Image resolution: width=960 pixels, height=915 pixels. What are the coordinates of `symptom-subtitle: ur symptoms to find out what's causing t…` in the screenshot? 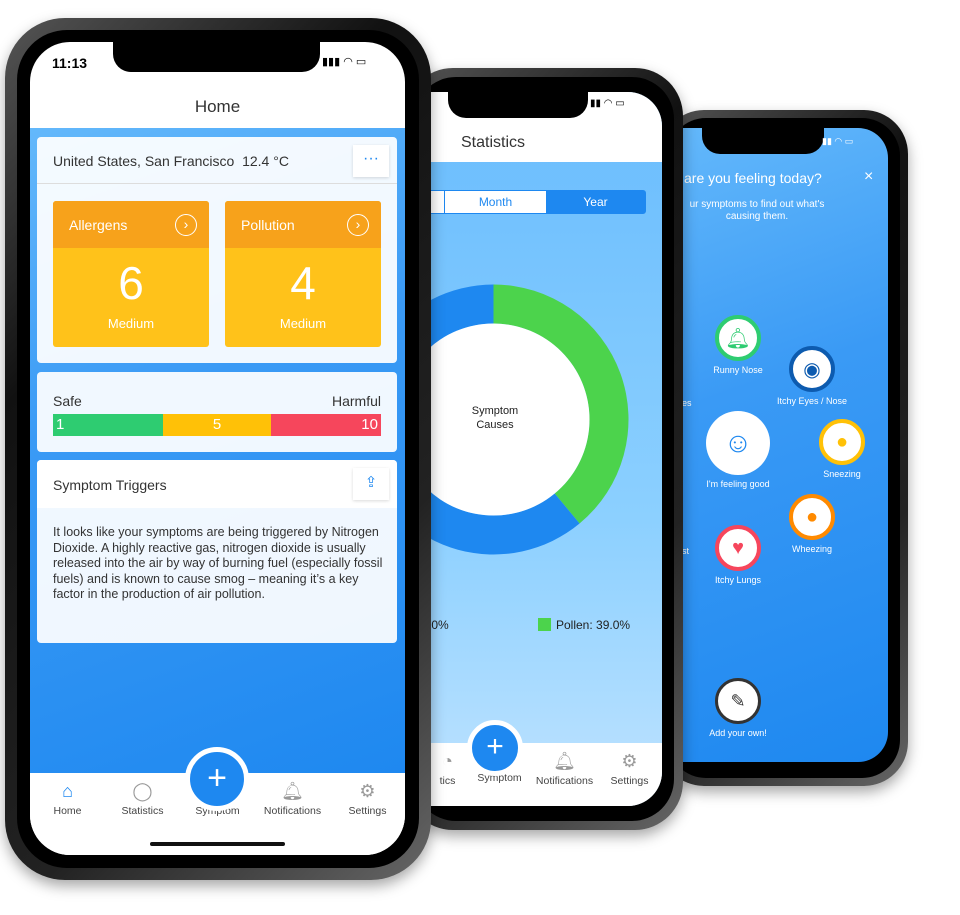 It's located at (757, 210).